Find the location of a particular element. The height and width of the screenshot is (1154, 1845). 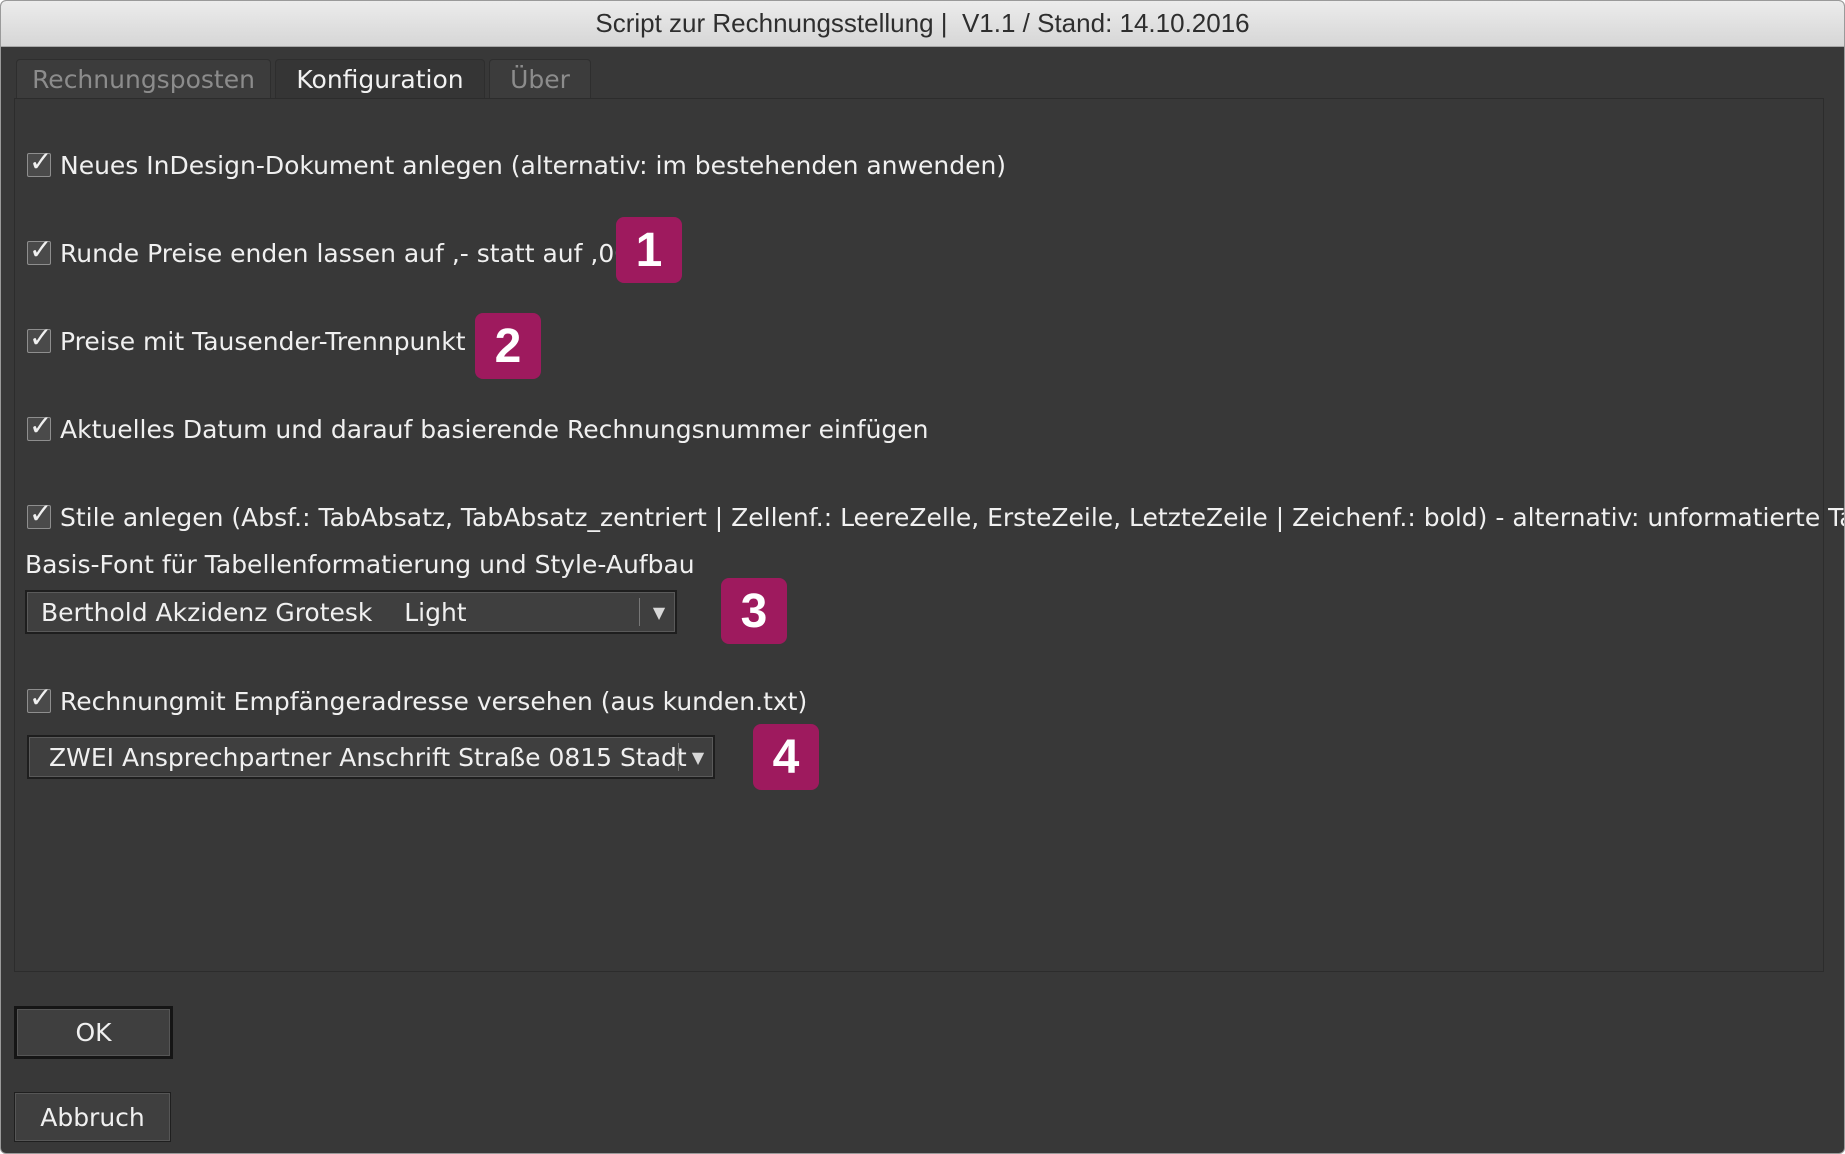

recipient-address-checkbox: ✓ is located at coordinates (39, 698).